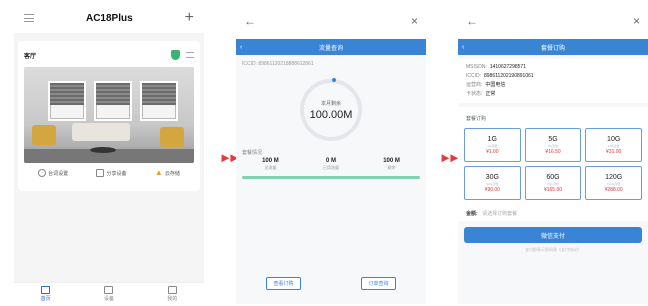 The width and height of the screenshot is (648, 306). I want to click on usage-progress-fill, so click(331, 177).